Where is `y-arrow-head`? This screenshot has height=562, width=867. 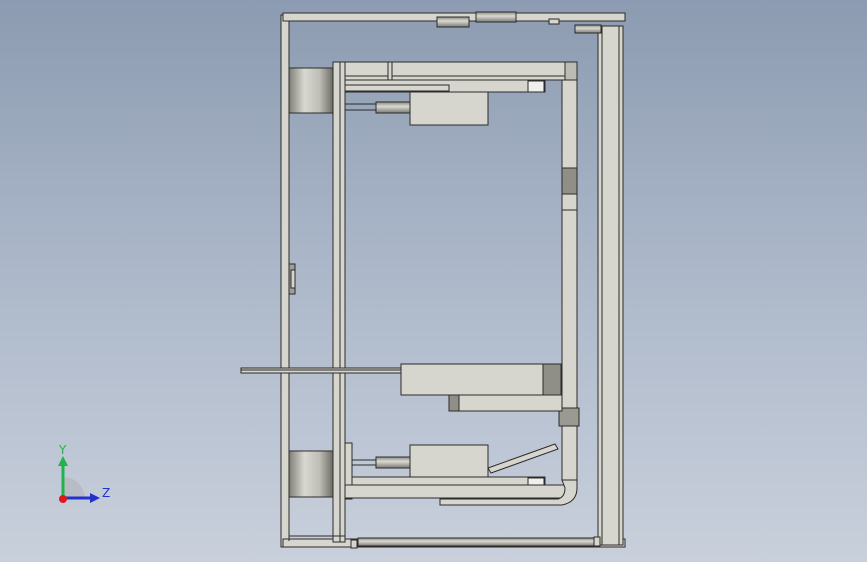 y-arrow-head is located at coordinates (63, 461).